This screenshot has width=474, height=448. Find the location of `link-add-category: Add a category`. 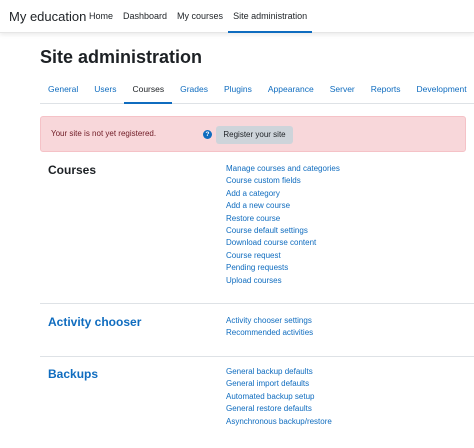

link-add-category: Add a category is located at coordinates (283, 194).